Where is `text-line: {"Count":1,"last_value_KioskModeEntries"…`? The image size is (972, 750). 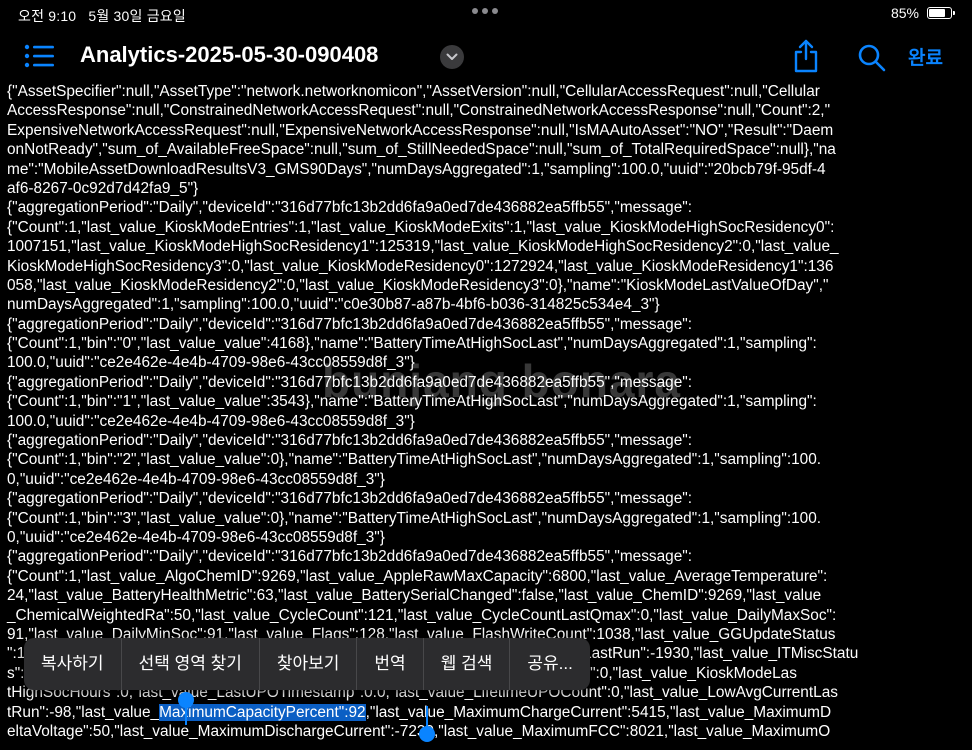
text-line: {"Count":1,"last_value_KioskModeEntries"… is located at coordinates (487, 227).